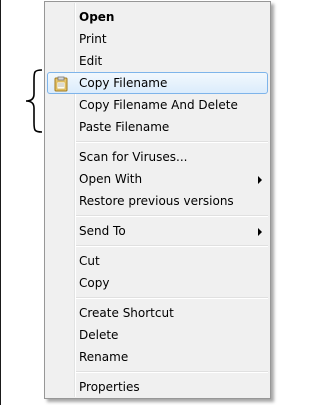 Image resolution: width=320 pixels, height=405 pixels. I want to click on menu-item-label: Properties, so click(109, 387).